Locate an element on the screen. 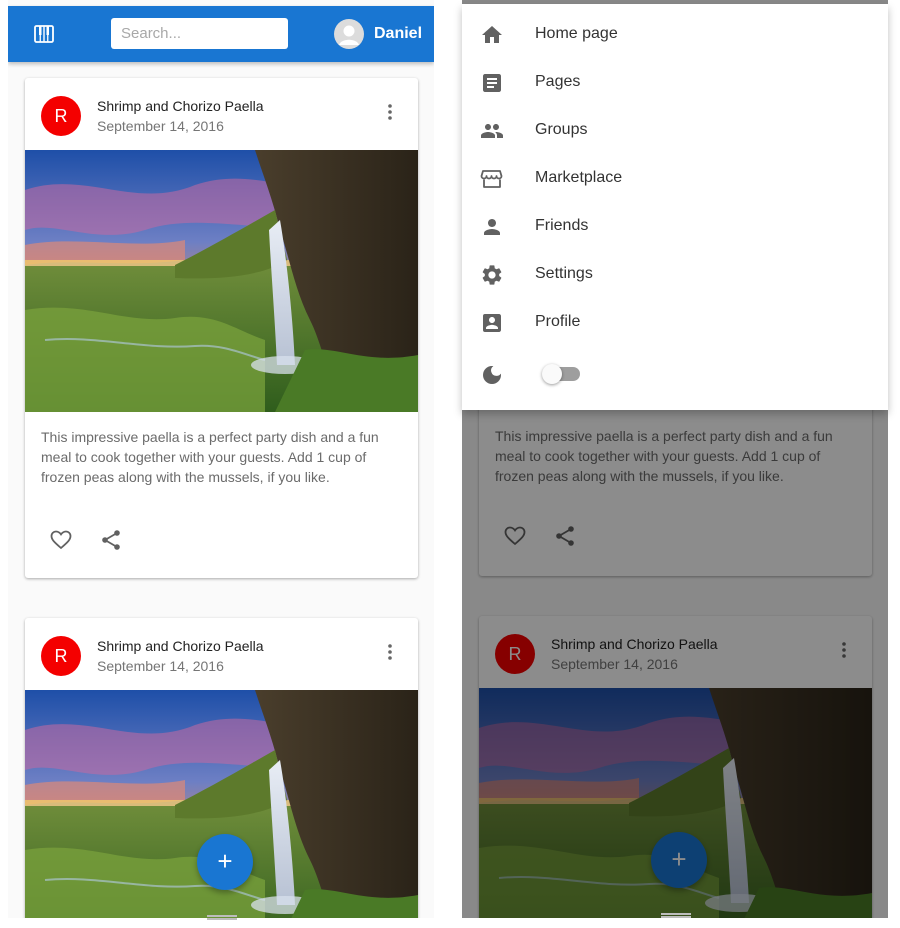 Image resolution: width=900 pixels, height=928 pixels. menu-item-marketplace: Marketplace is located at coordinates (675, 179).